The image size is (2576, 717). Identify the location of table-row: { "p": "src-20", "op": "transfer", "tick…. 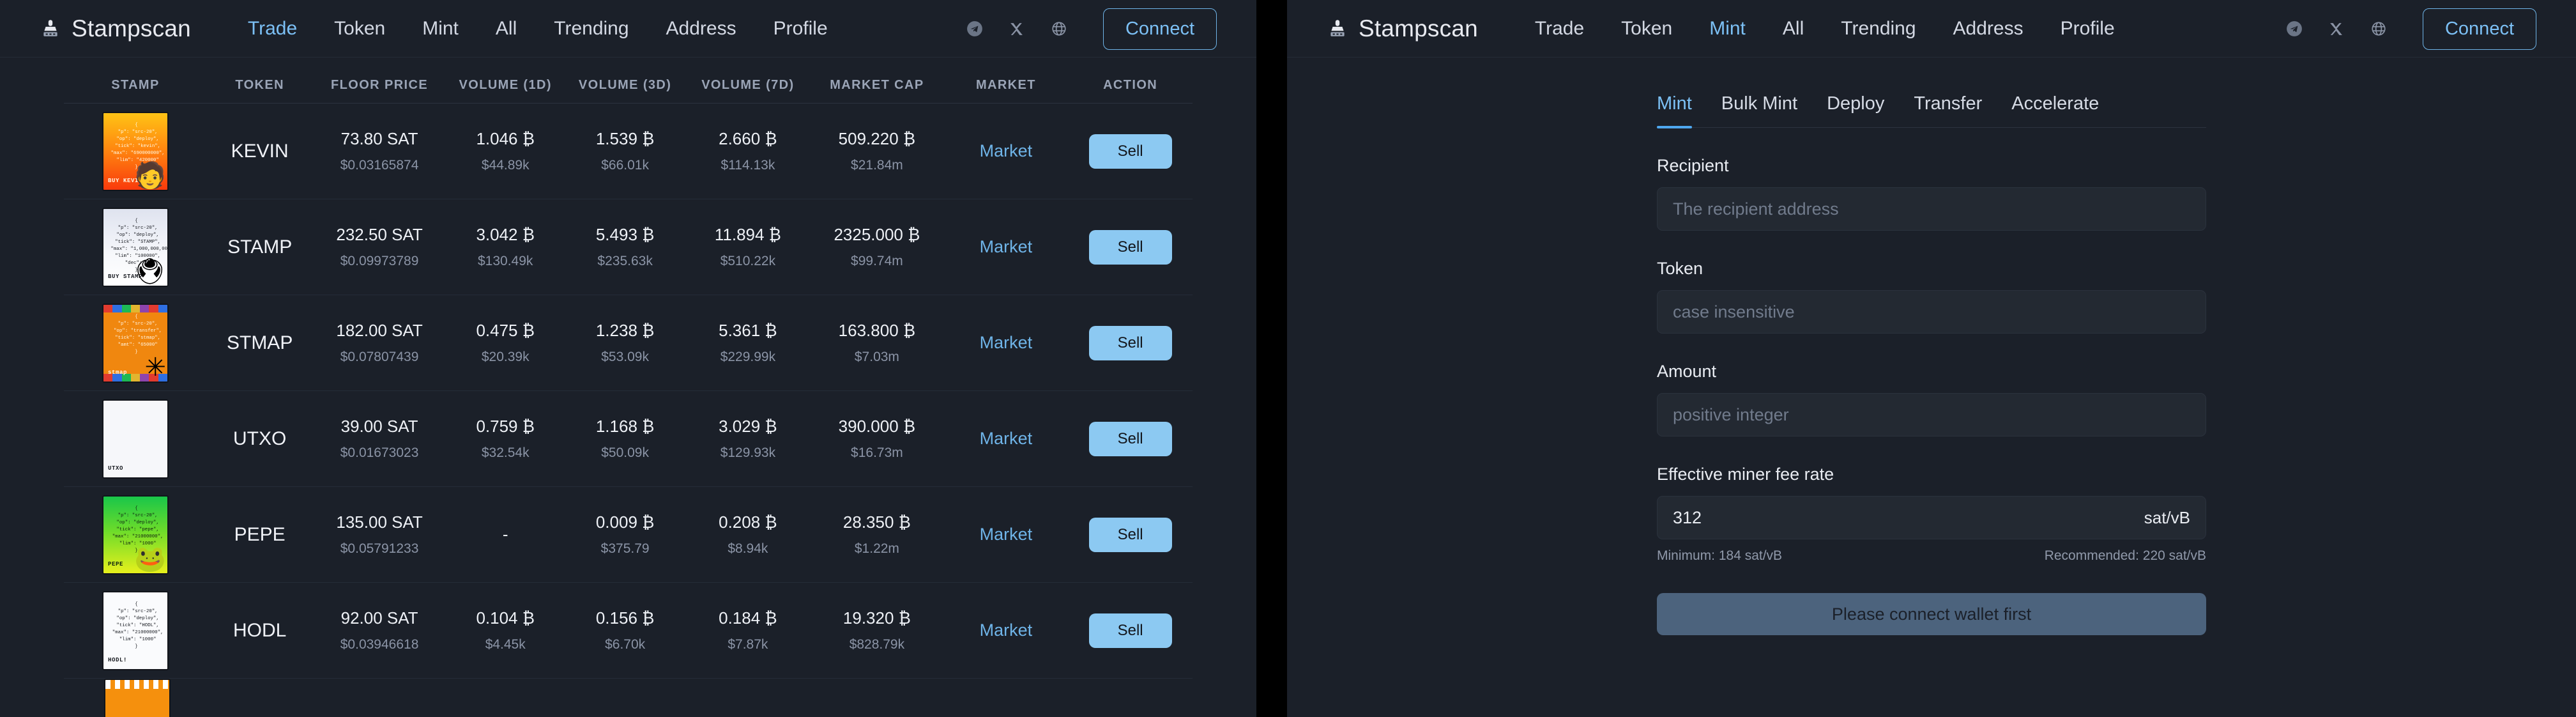
(628, 343).